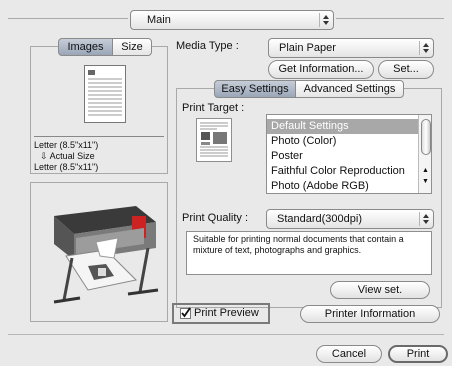  I want to click on paper-size-source: Letter (8.5"x11"), so click(66, 145).